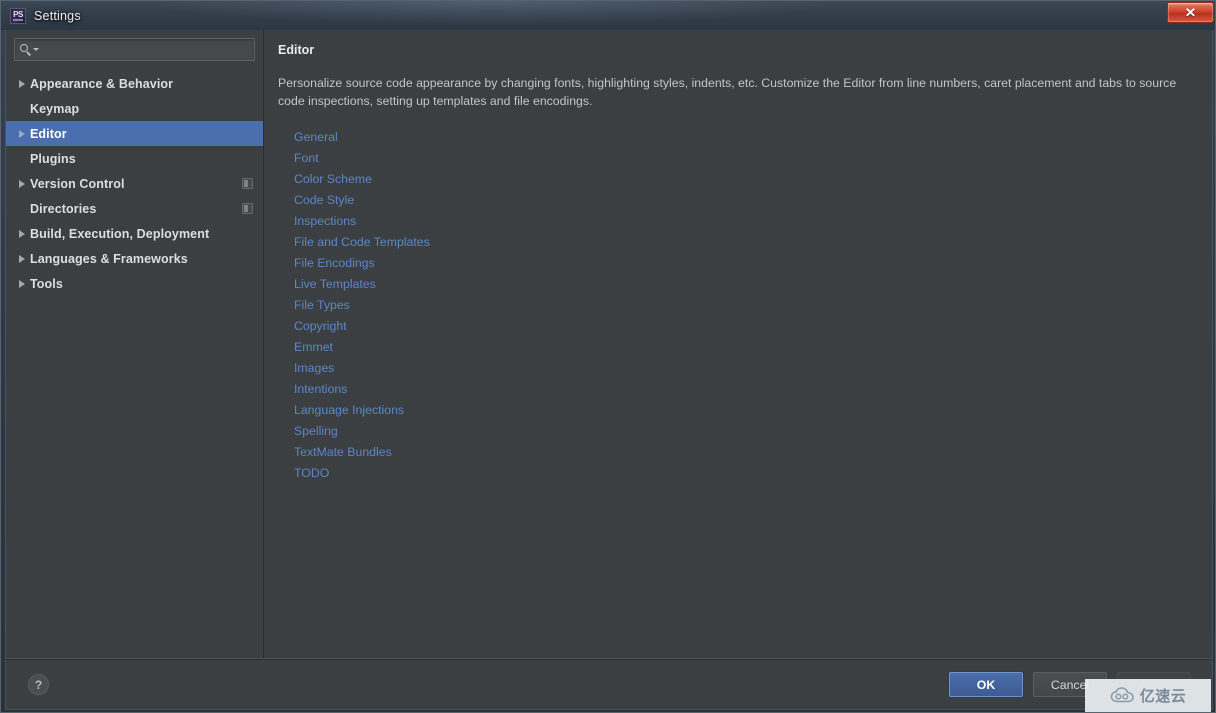  I want to click on link-language-injections: Language Injections, so click(349, 410).